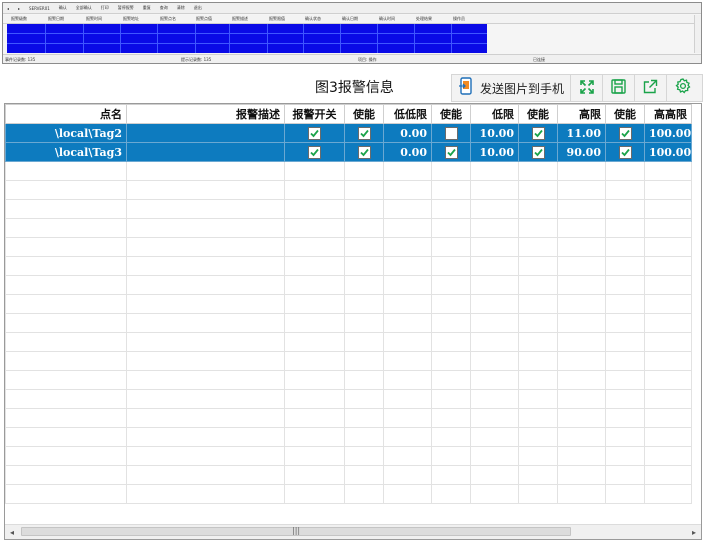 This screenshot has height=542, width=706. What do you see at coordinates (314, 114) in the screenshot?
I see `col-header-alarm-switch: 报警开关` at bounding box center [314, 114].